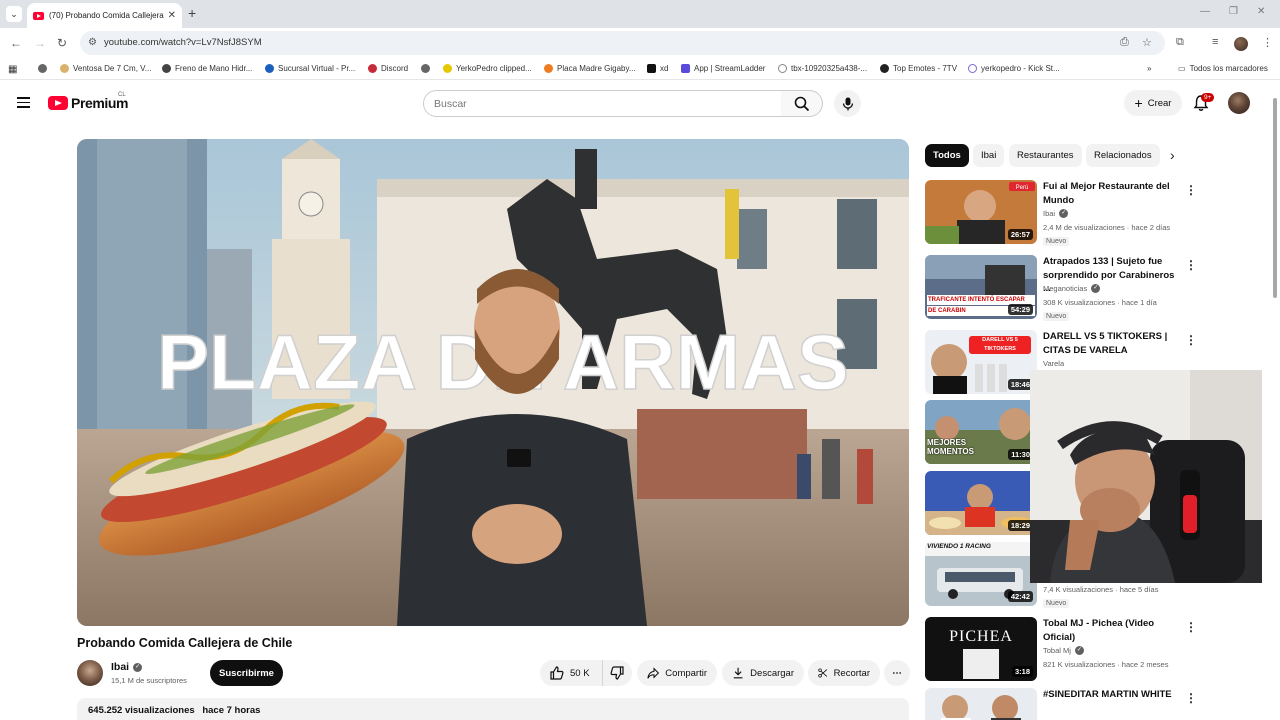 The height and width of the screenshot is (720, 1280). Describe the element at coordinates (388, 68) in the screenshot. I see `bookmark-item: Discord` at that location.